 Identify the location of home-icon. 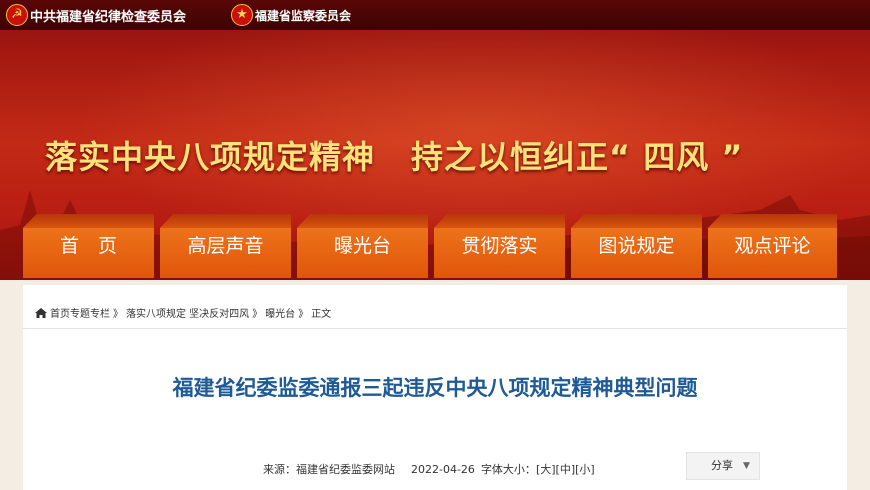
(41, 313).